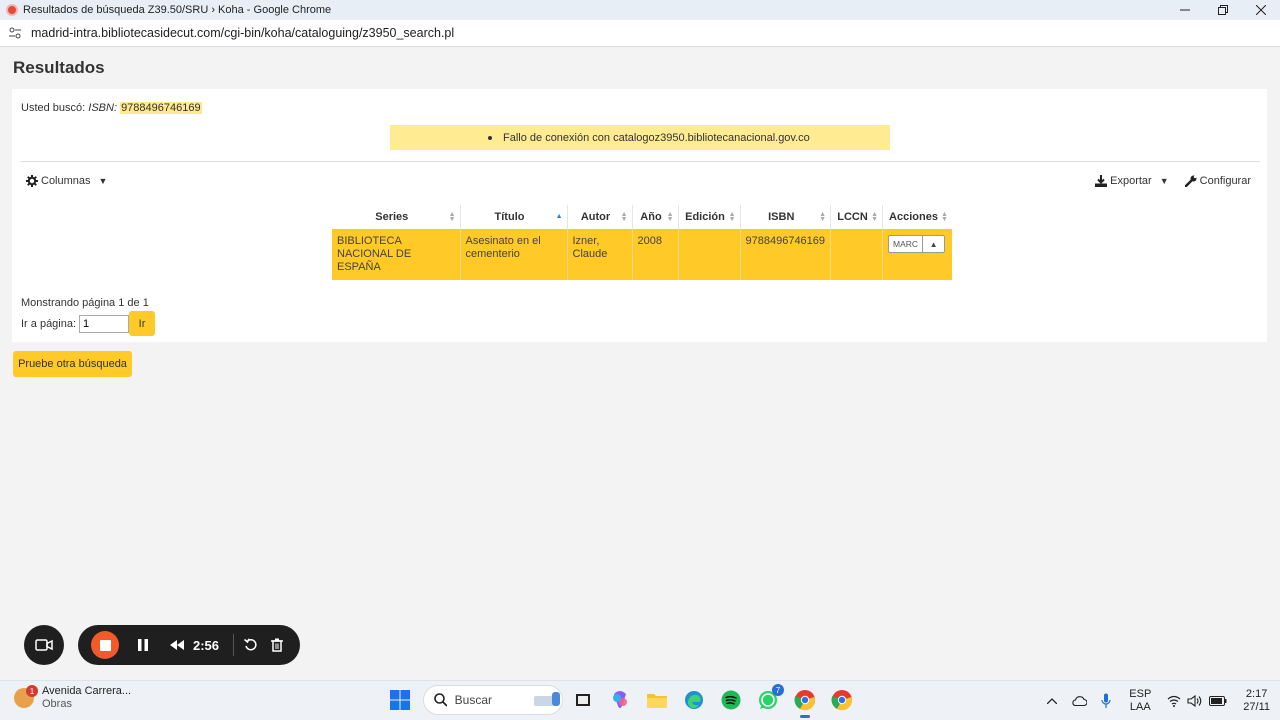  What do you see at coordinates (32, 181) in the screenshot?
I see `gear-icon` at bounding box center [32, 181].